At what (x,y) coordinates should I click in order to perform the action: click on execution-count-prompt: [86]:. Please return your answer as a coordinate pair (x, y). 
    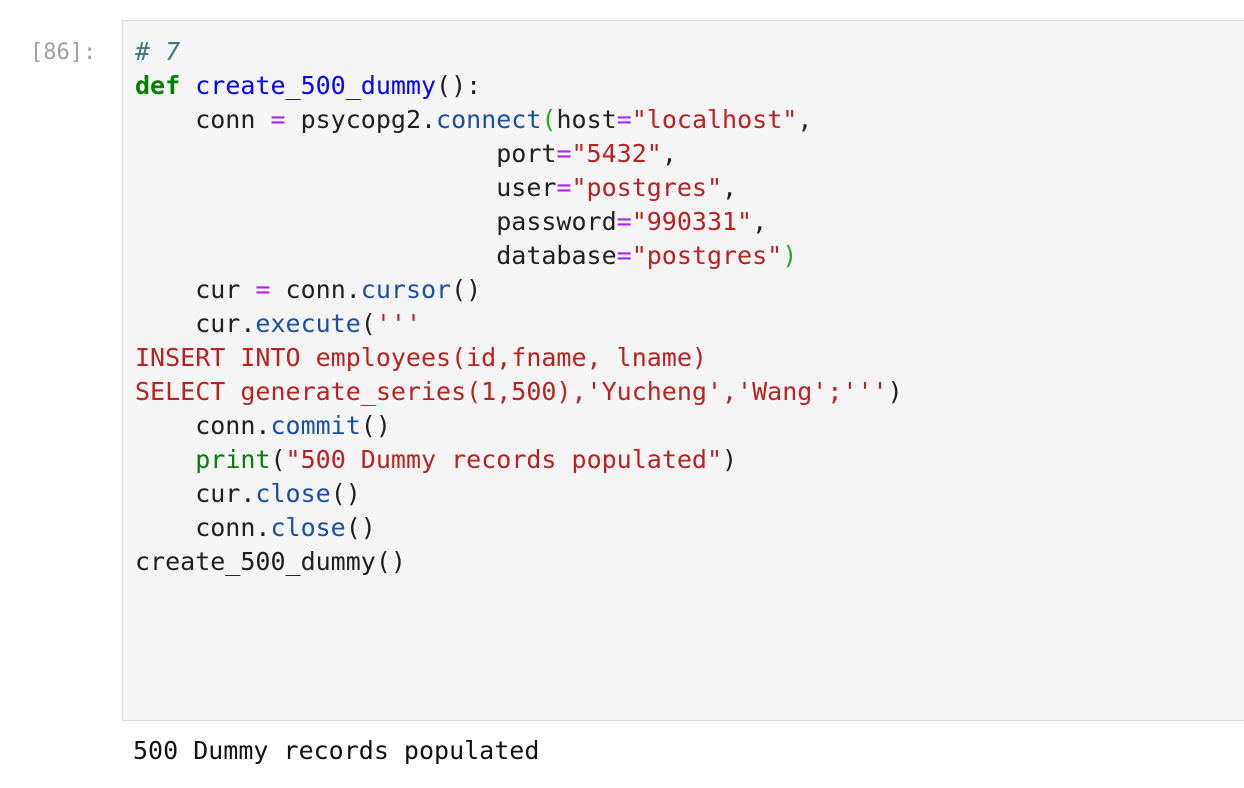
    Looking at the image, I should click on (63, 52).